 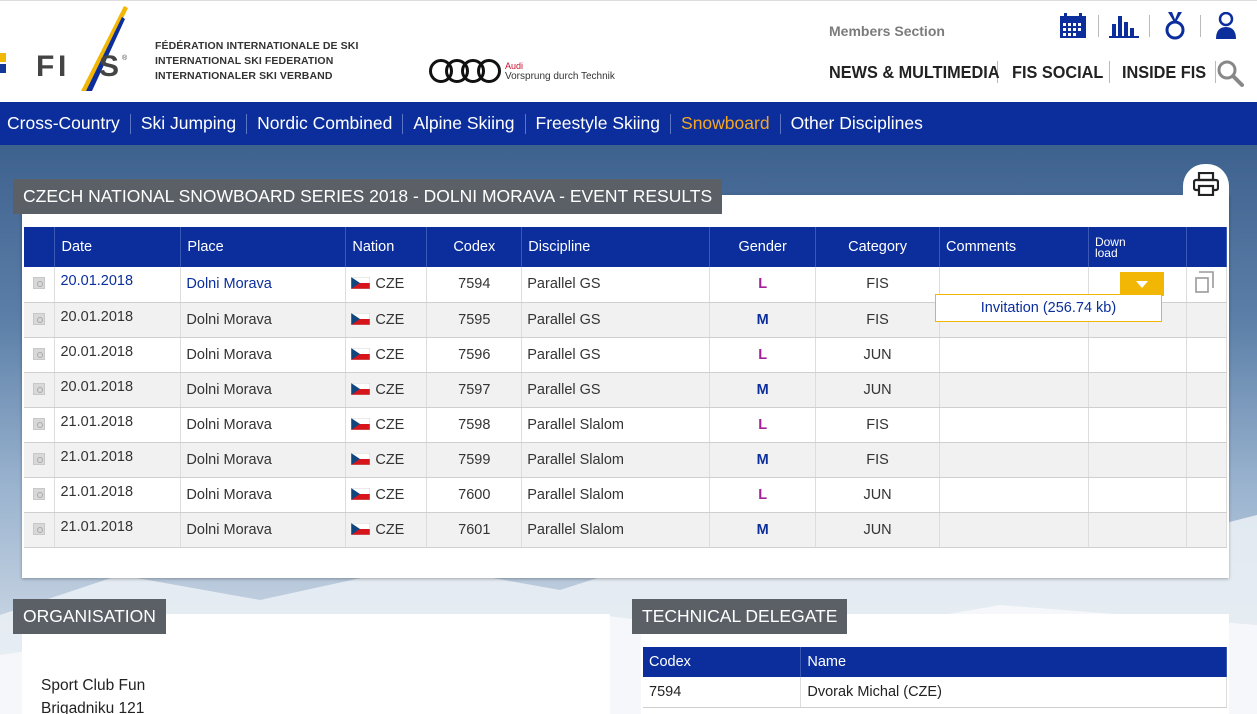 What do you see at coordinates (616, 355) in the screenshot?
I see `row-discipline: Parallel GS` at bounding box center [616, 355].